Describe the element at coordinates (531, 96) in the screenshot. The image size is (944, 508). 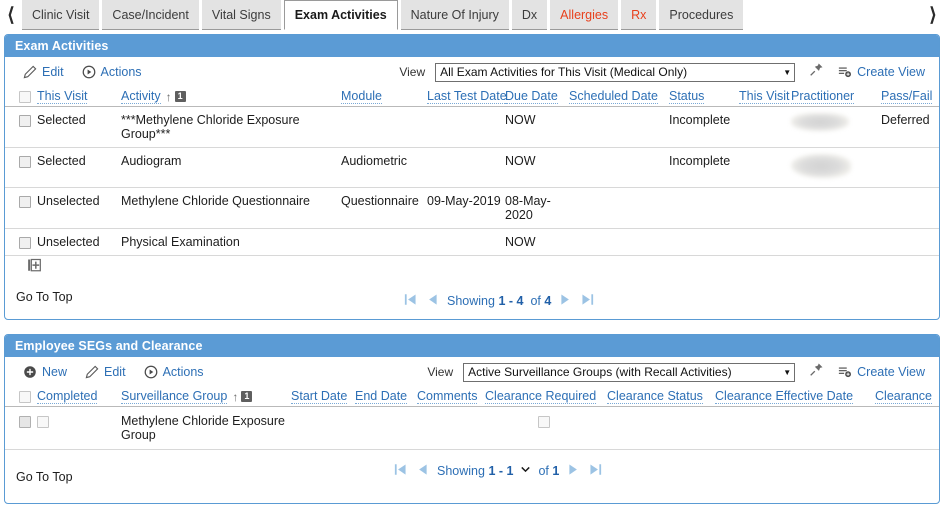
I see `column-header-label: Due Date` at that location.